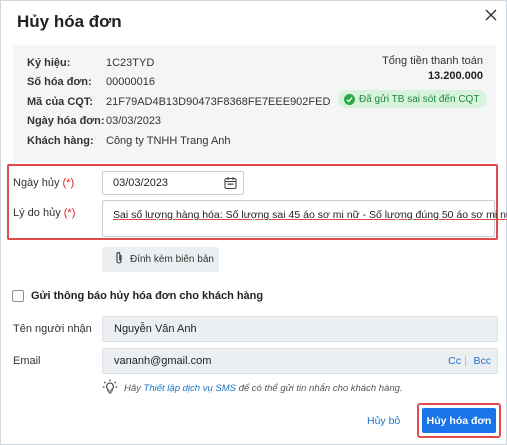  I want to click on invoice-number-value: 00000016, so click(130, 82).